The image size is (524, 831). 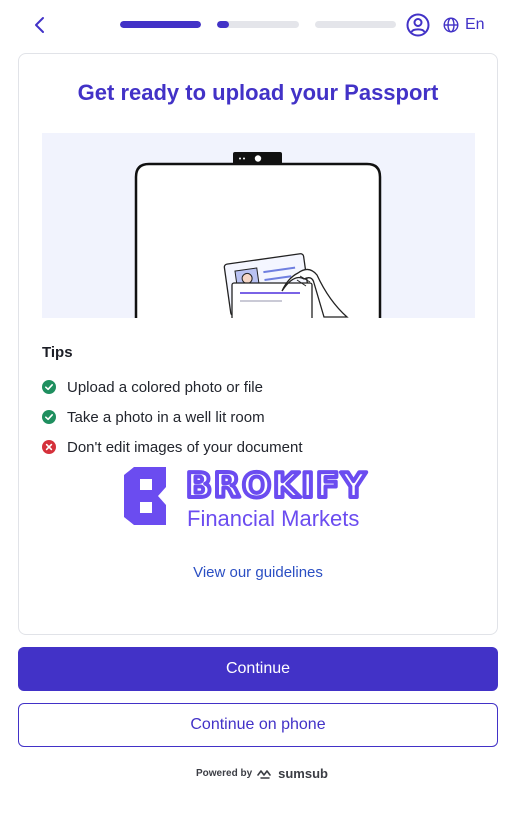 I want to click on back-button, so click(x=40, y=25).